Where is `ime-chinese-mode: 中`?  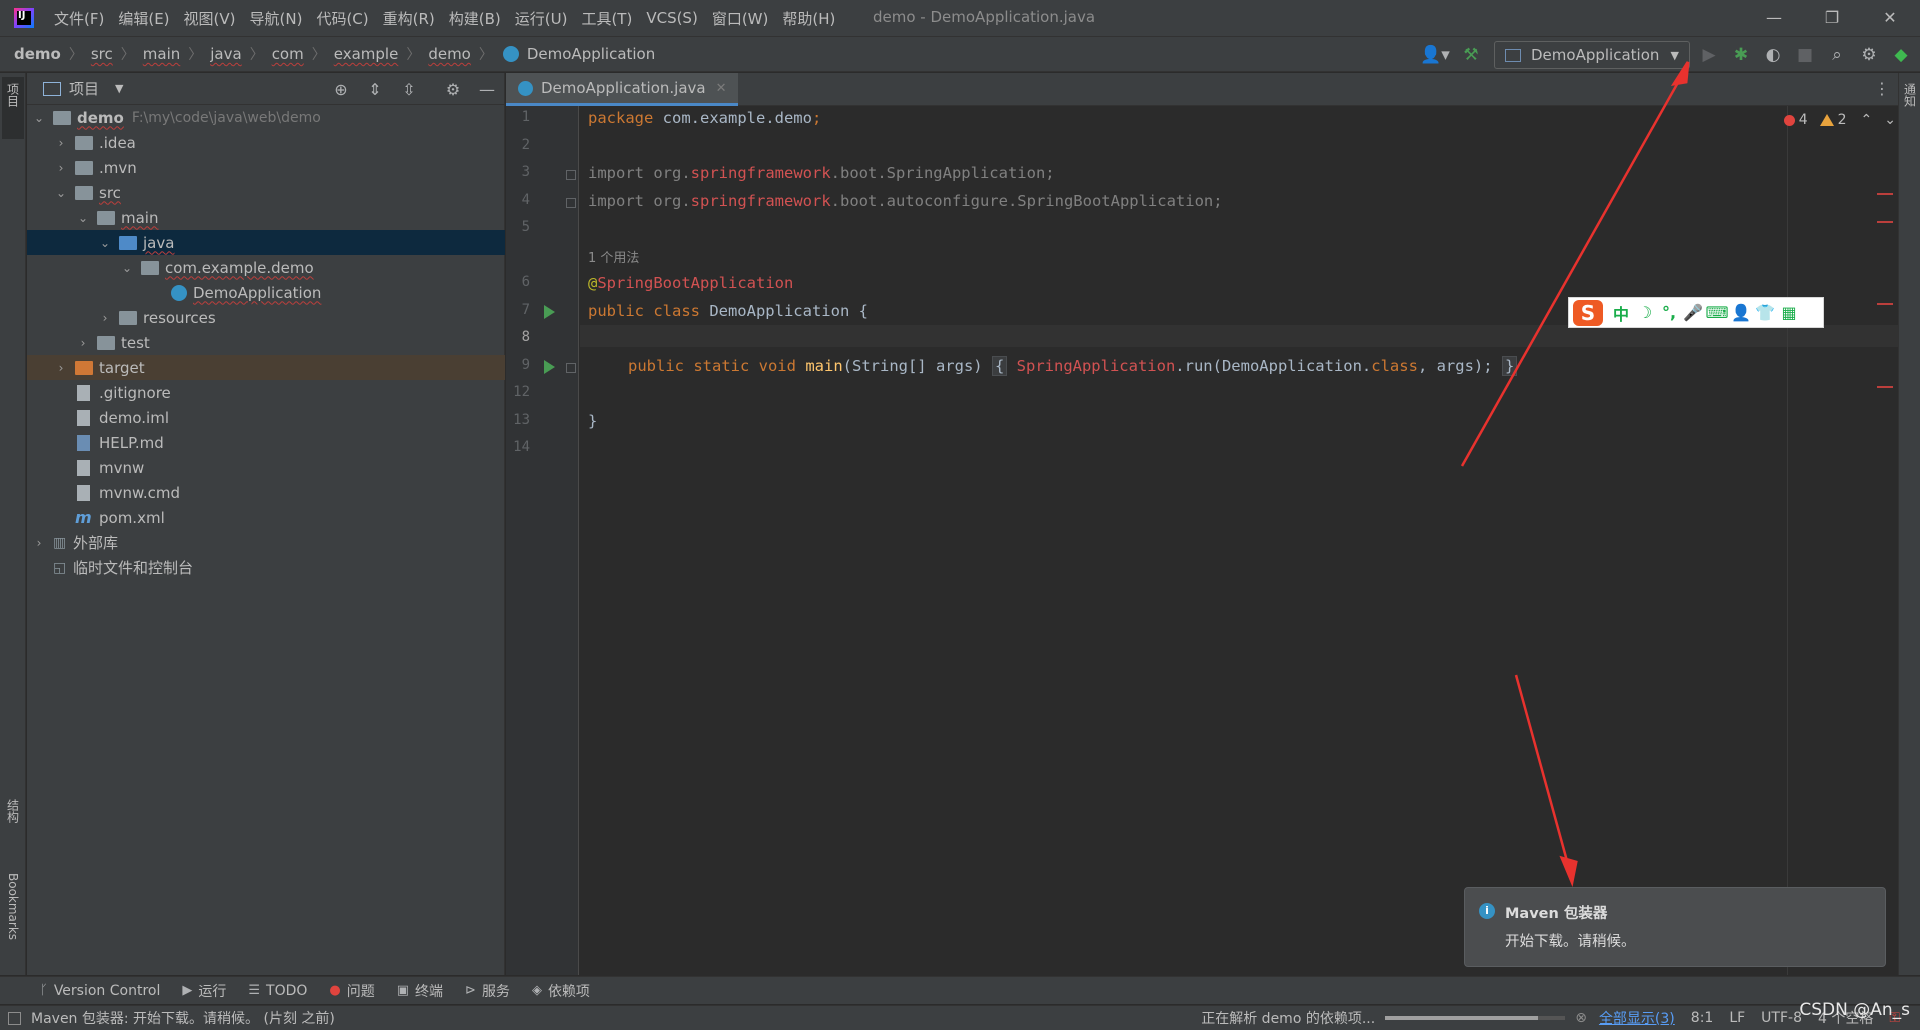
ime-chinese-mode: 中 is located at coordinates (1621, 313).